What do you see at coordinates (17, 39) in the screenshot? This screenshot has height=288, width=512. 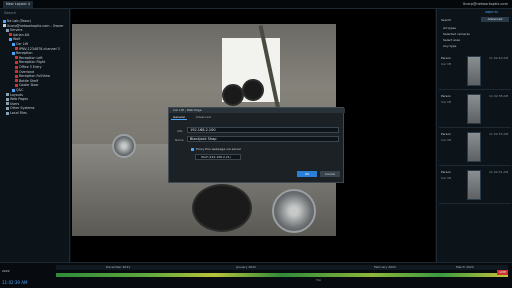 I see `tree-item-label: Wolf` at bounding box center [17, 39].